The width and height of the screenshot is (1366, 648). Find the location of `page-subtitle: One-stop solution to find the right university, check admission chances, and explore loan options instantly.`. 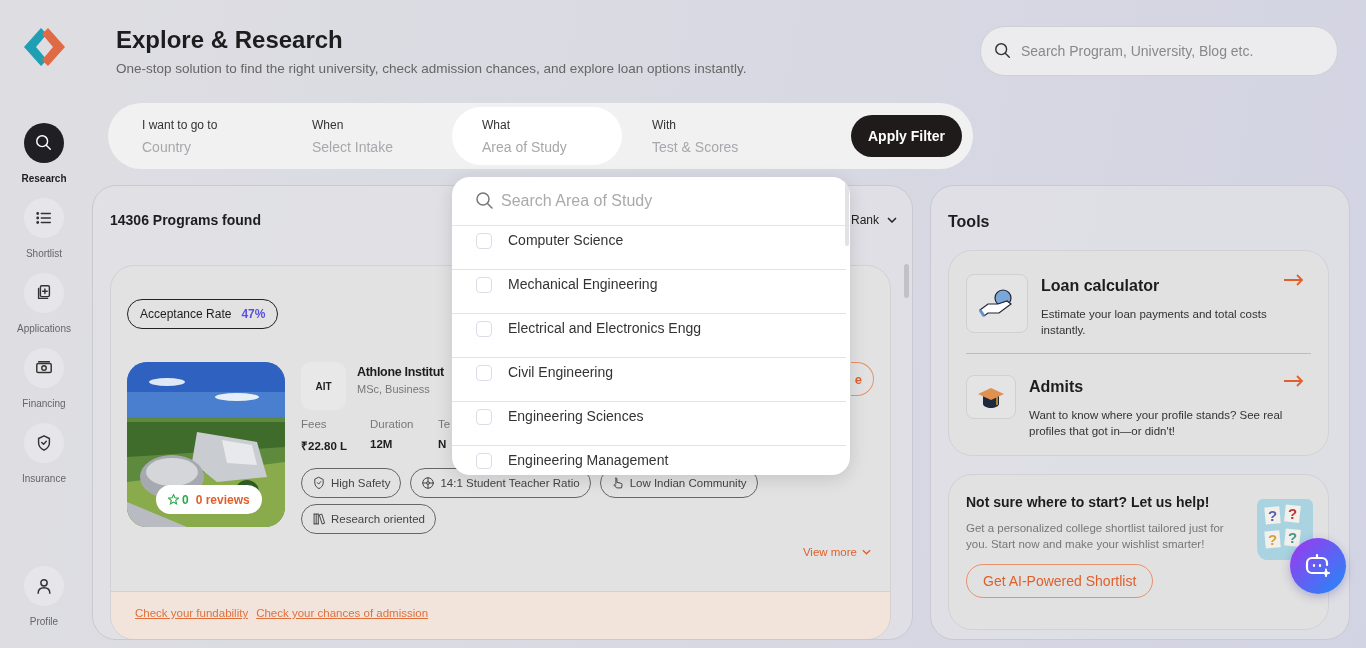

page-subtitle: One-stop solution to find the right university, check admission chances, and explore loan options instantly. is located at coordinates (431, 69).